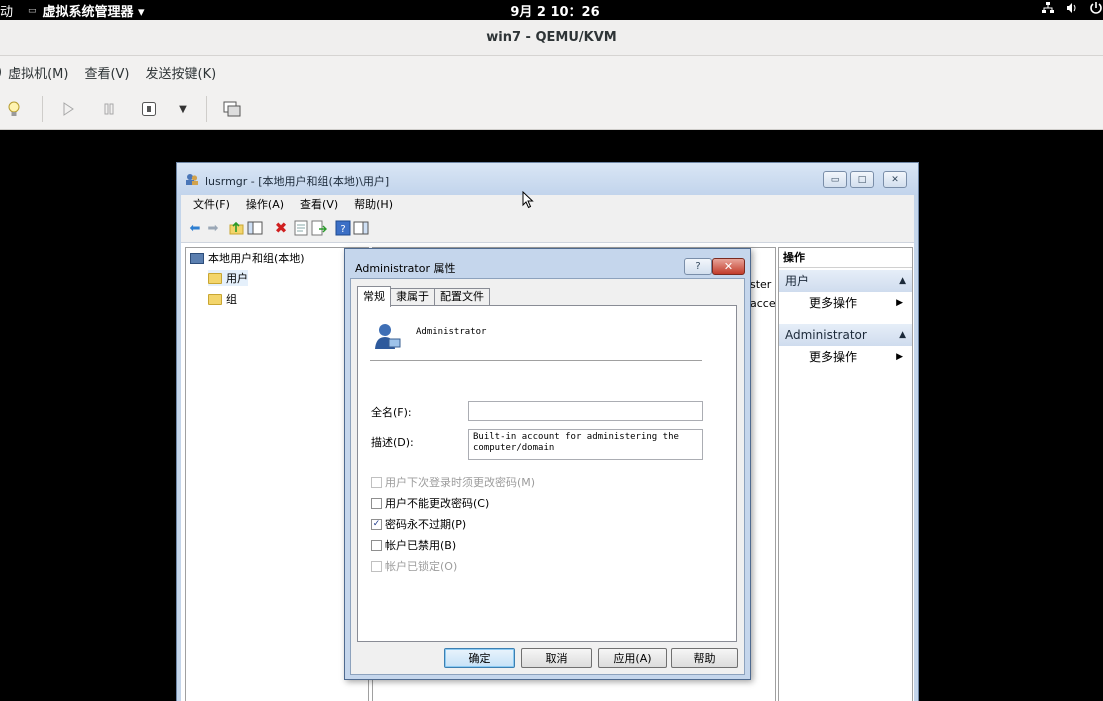 The height and width of the screenshot is (701, 1103). Describe the element at coordinates (462, 297) in the screenshot. I see `tab-profile: 配置文件` at that location.